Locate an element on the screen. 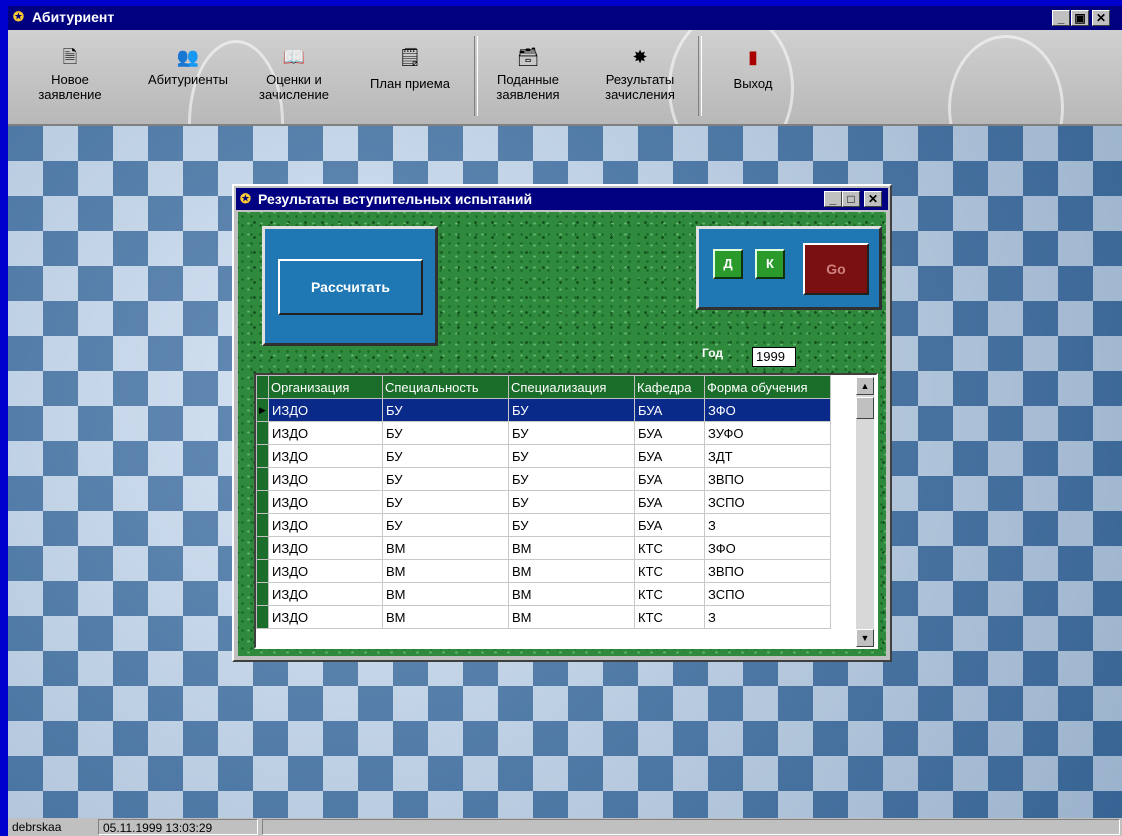  toolbar-label: Выход is located at coordinates (753, 83).